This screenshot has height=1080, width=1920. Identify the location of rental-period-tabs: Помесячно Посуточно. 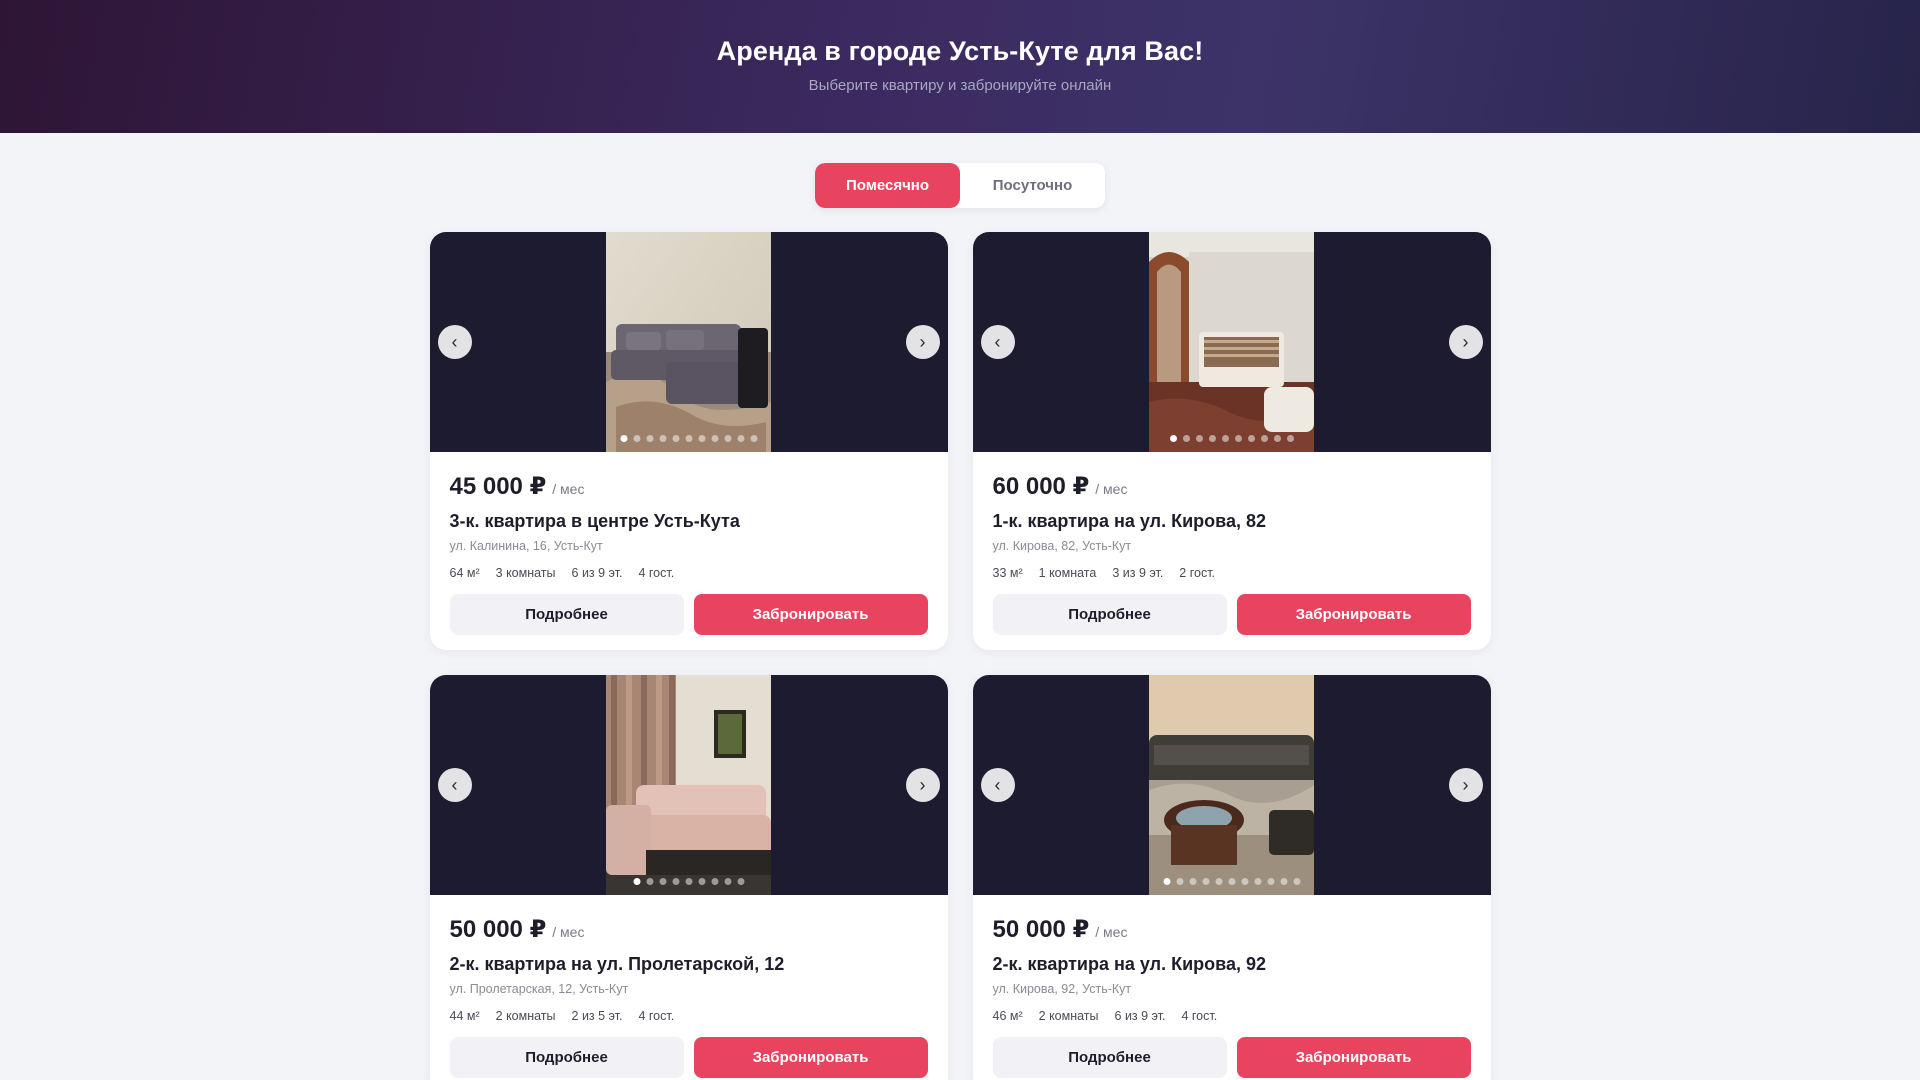
(960, 185).